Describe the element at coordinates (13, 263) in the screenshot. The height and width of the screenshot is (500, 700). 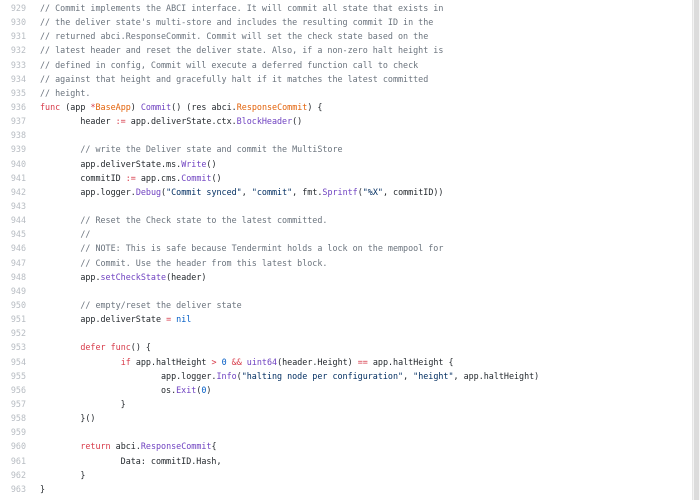
I see `line-number: 947` at that location.